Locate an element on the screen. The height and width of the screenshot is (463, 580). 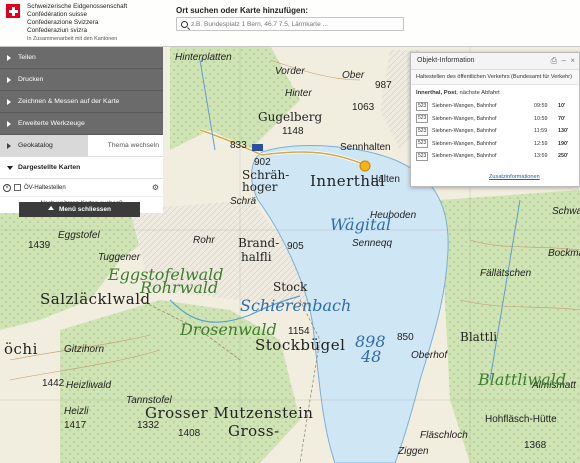
remove-layer-icon: × is located at coordinates (7, 188).